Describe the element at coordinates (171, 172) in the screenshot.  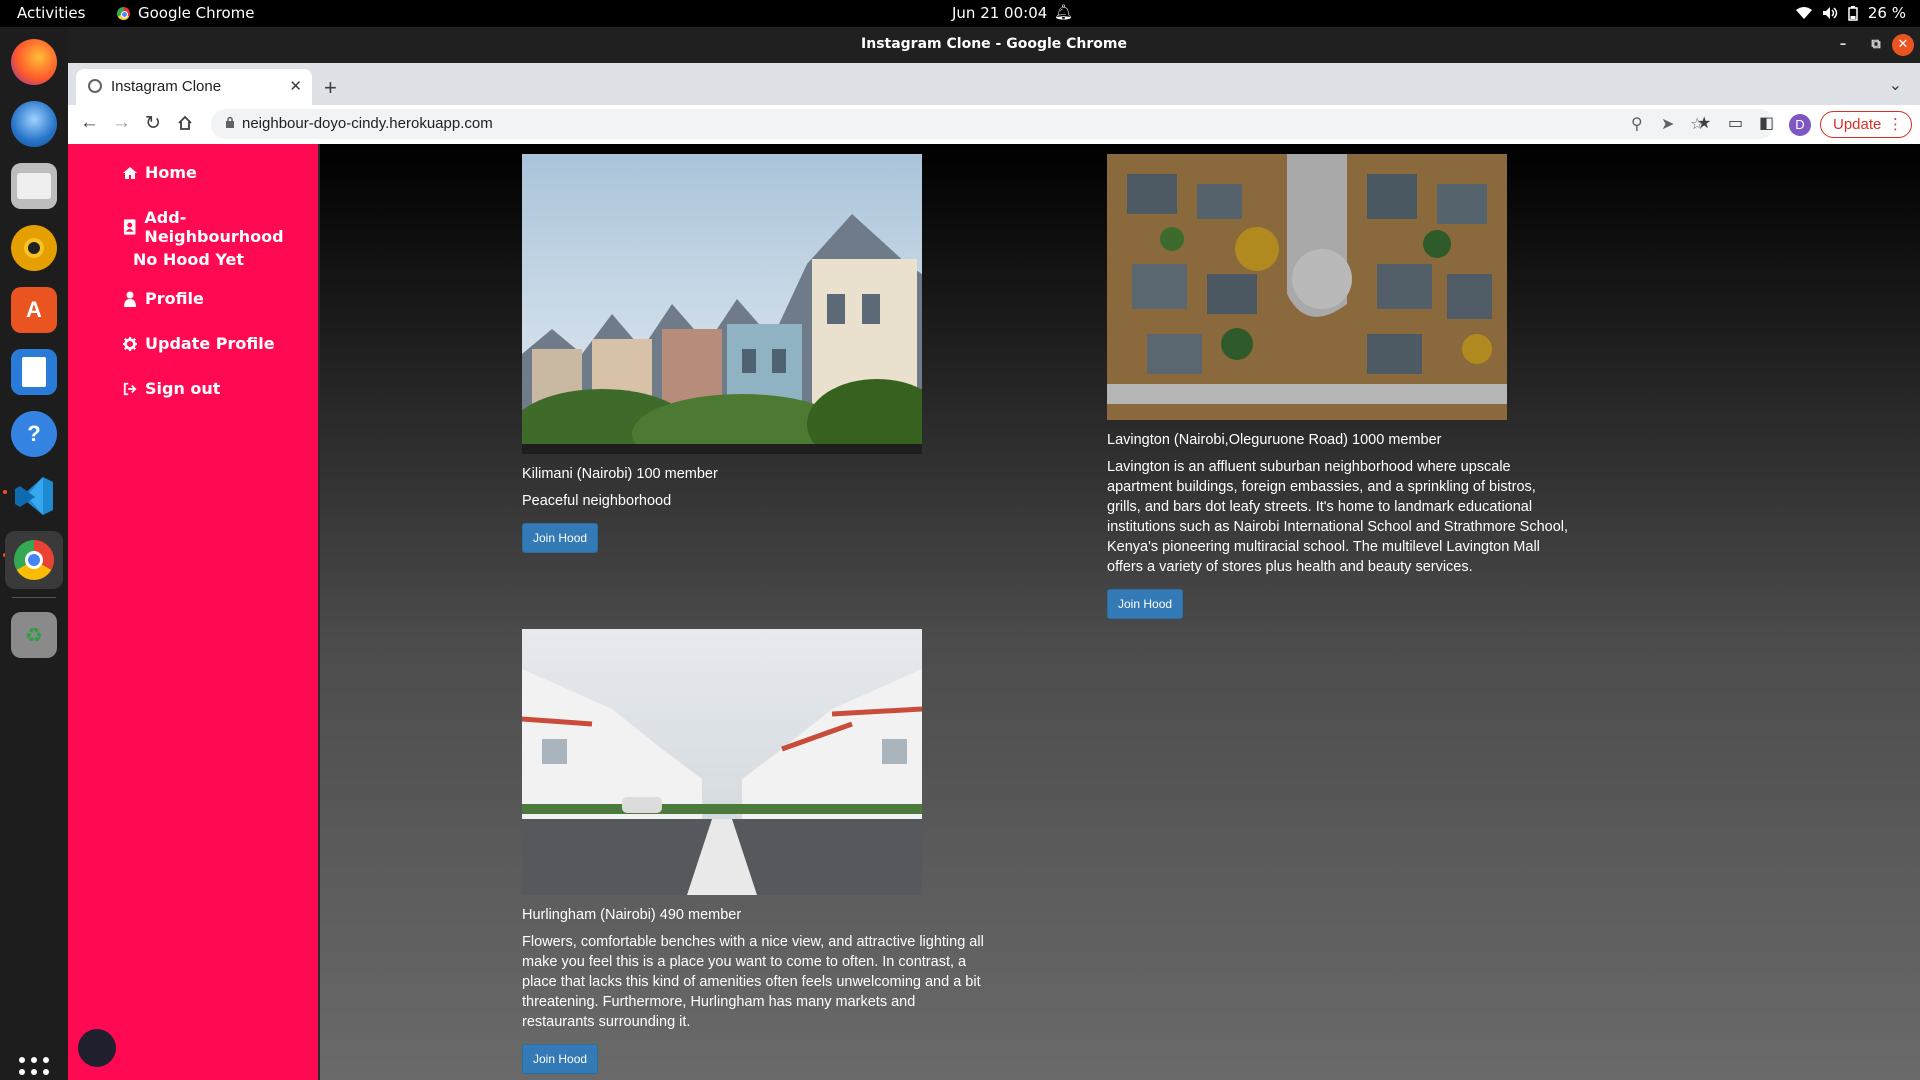
I see `sidebar-item-label: Home` at that location.